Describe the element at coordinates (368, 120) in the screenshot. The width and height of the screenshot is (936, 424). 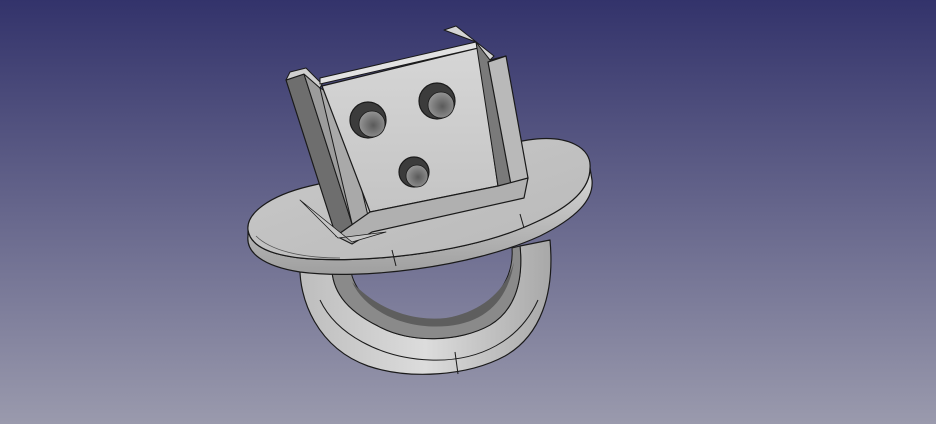
I see `bracket-hole-left` at that location.